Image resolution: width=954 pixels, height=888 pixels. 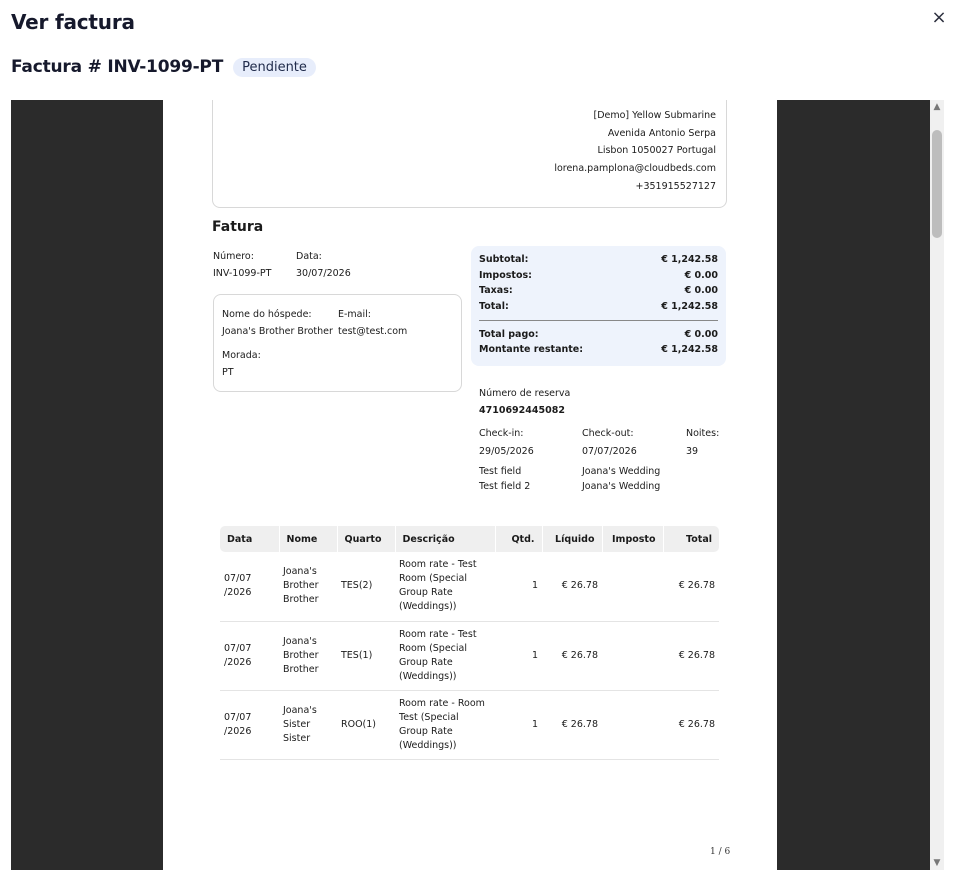 I want to click on invoice-header: Factura # INV-1099-PT Pendiente, so click(x=163, y=67).